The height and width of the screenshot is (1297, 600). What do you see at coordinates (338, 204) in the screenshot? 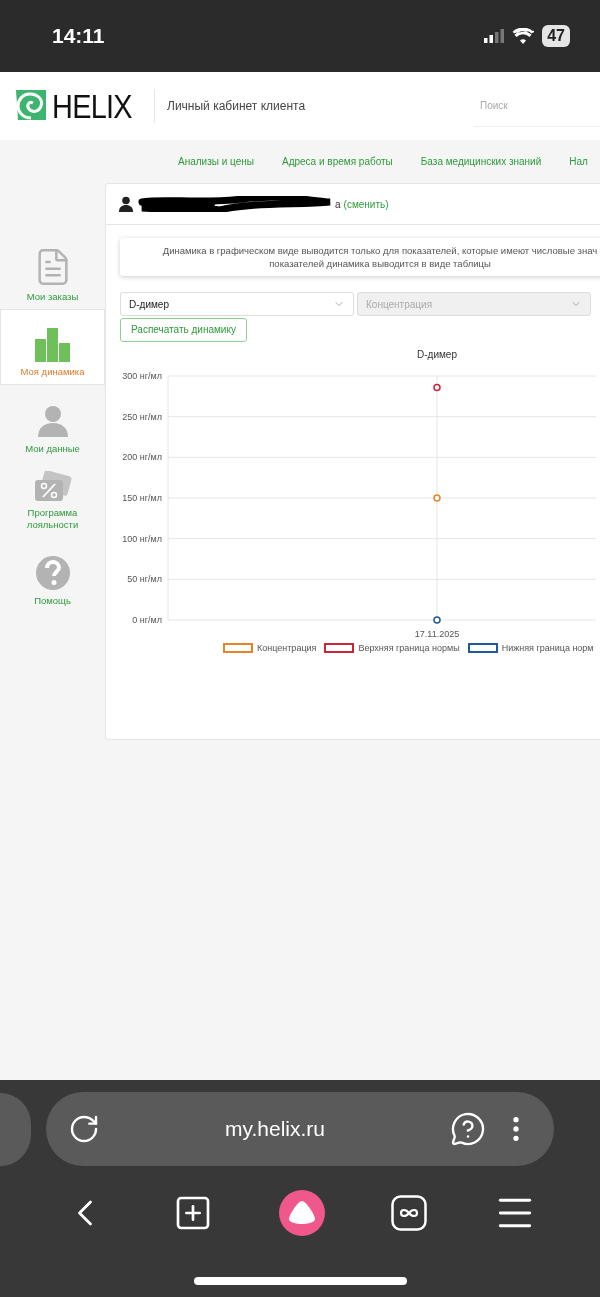
I see `user-name: а` at bounding box center [338, 204].